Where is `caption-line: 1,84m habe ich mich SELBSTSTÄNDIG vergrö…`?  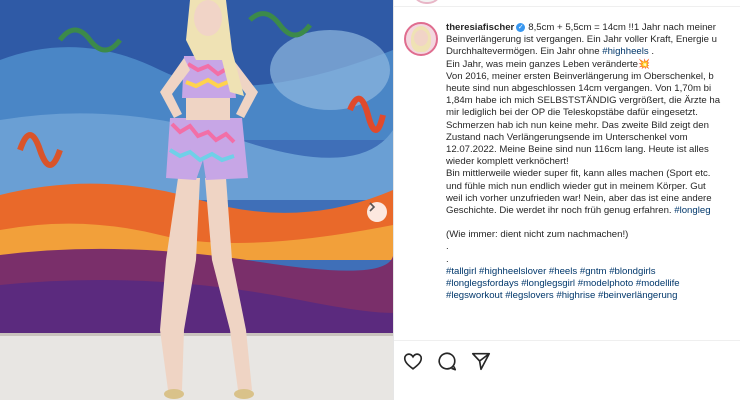
caption-line: 1,84m habe ich mich SELBSTSTÄNDIG vergrö… is located at coordinates (583, 101).